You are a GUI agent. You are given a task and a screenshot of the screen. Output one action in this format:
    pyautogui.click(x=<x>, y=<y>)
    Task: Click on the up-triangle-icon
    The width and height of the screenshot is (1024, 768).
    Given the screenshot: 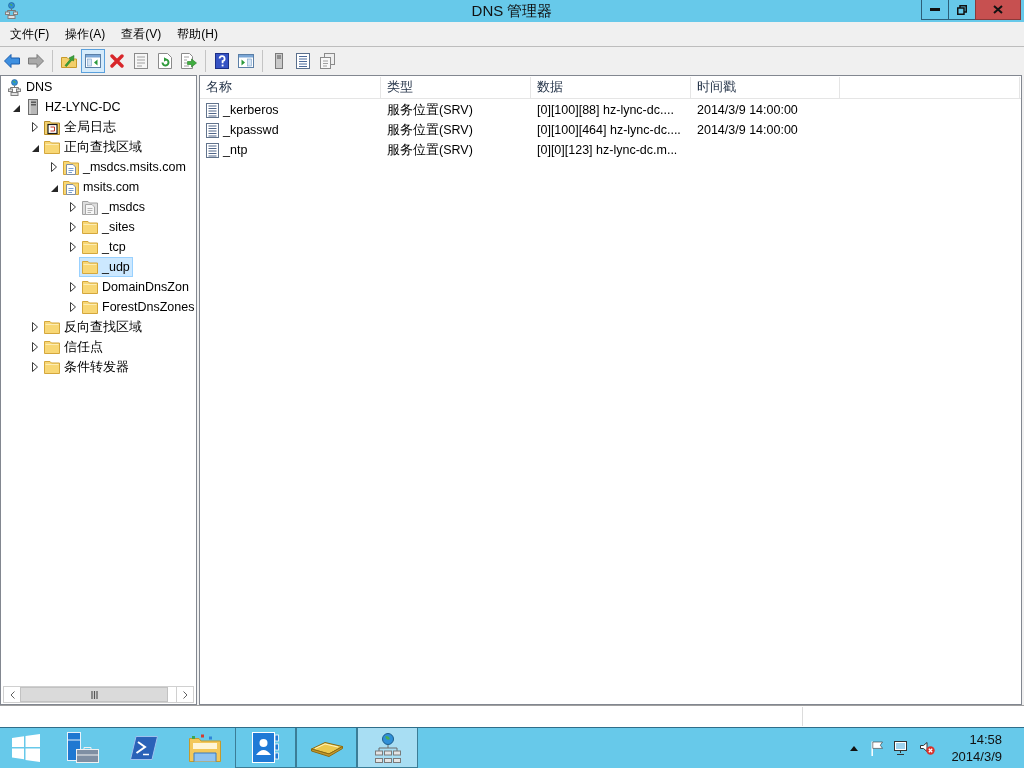 What is the action you would take?
    pyautogui.click(x=854, y=748)
    